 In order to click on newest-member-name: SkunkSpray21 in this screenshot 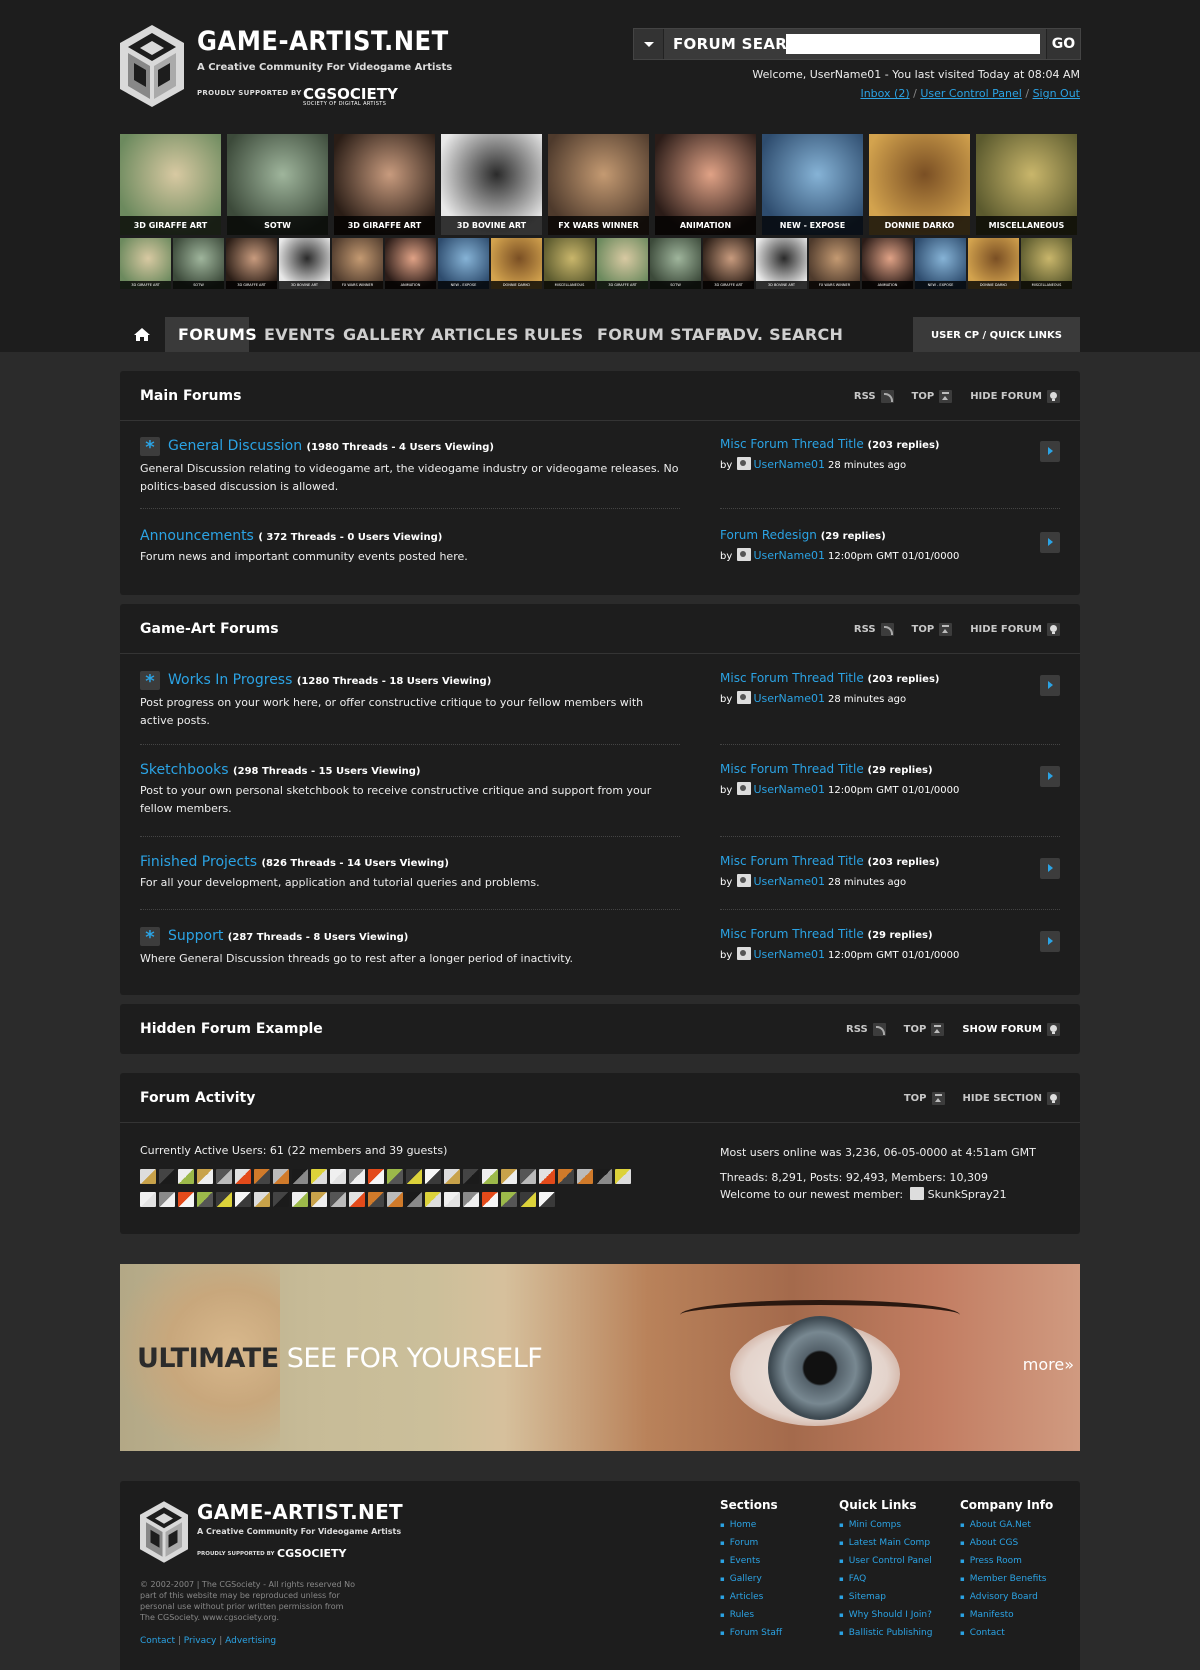, I will do `click(967, 1194)`.